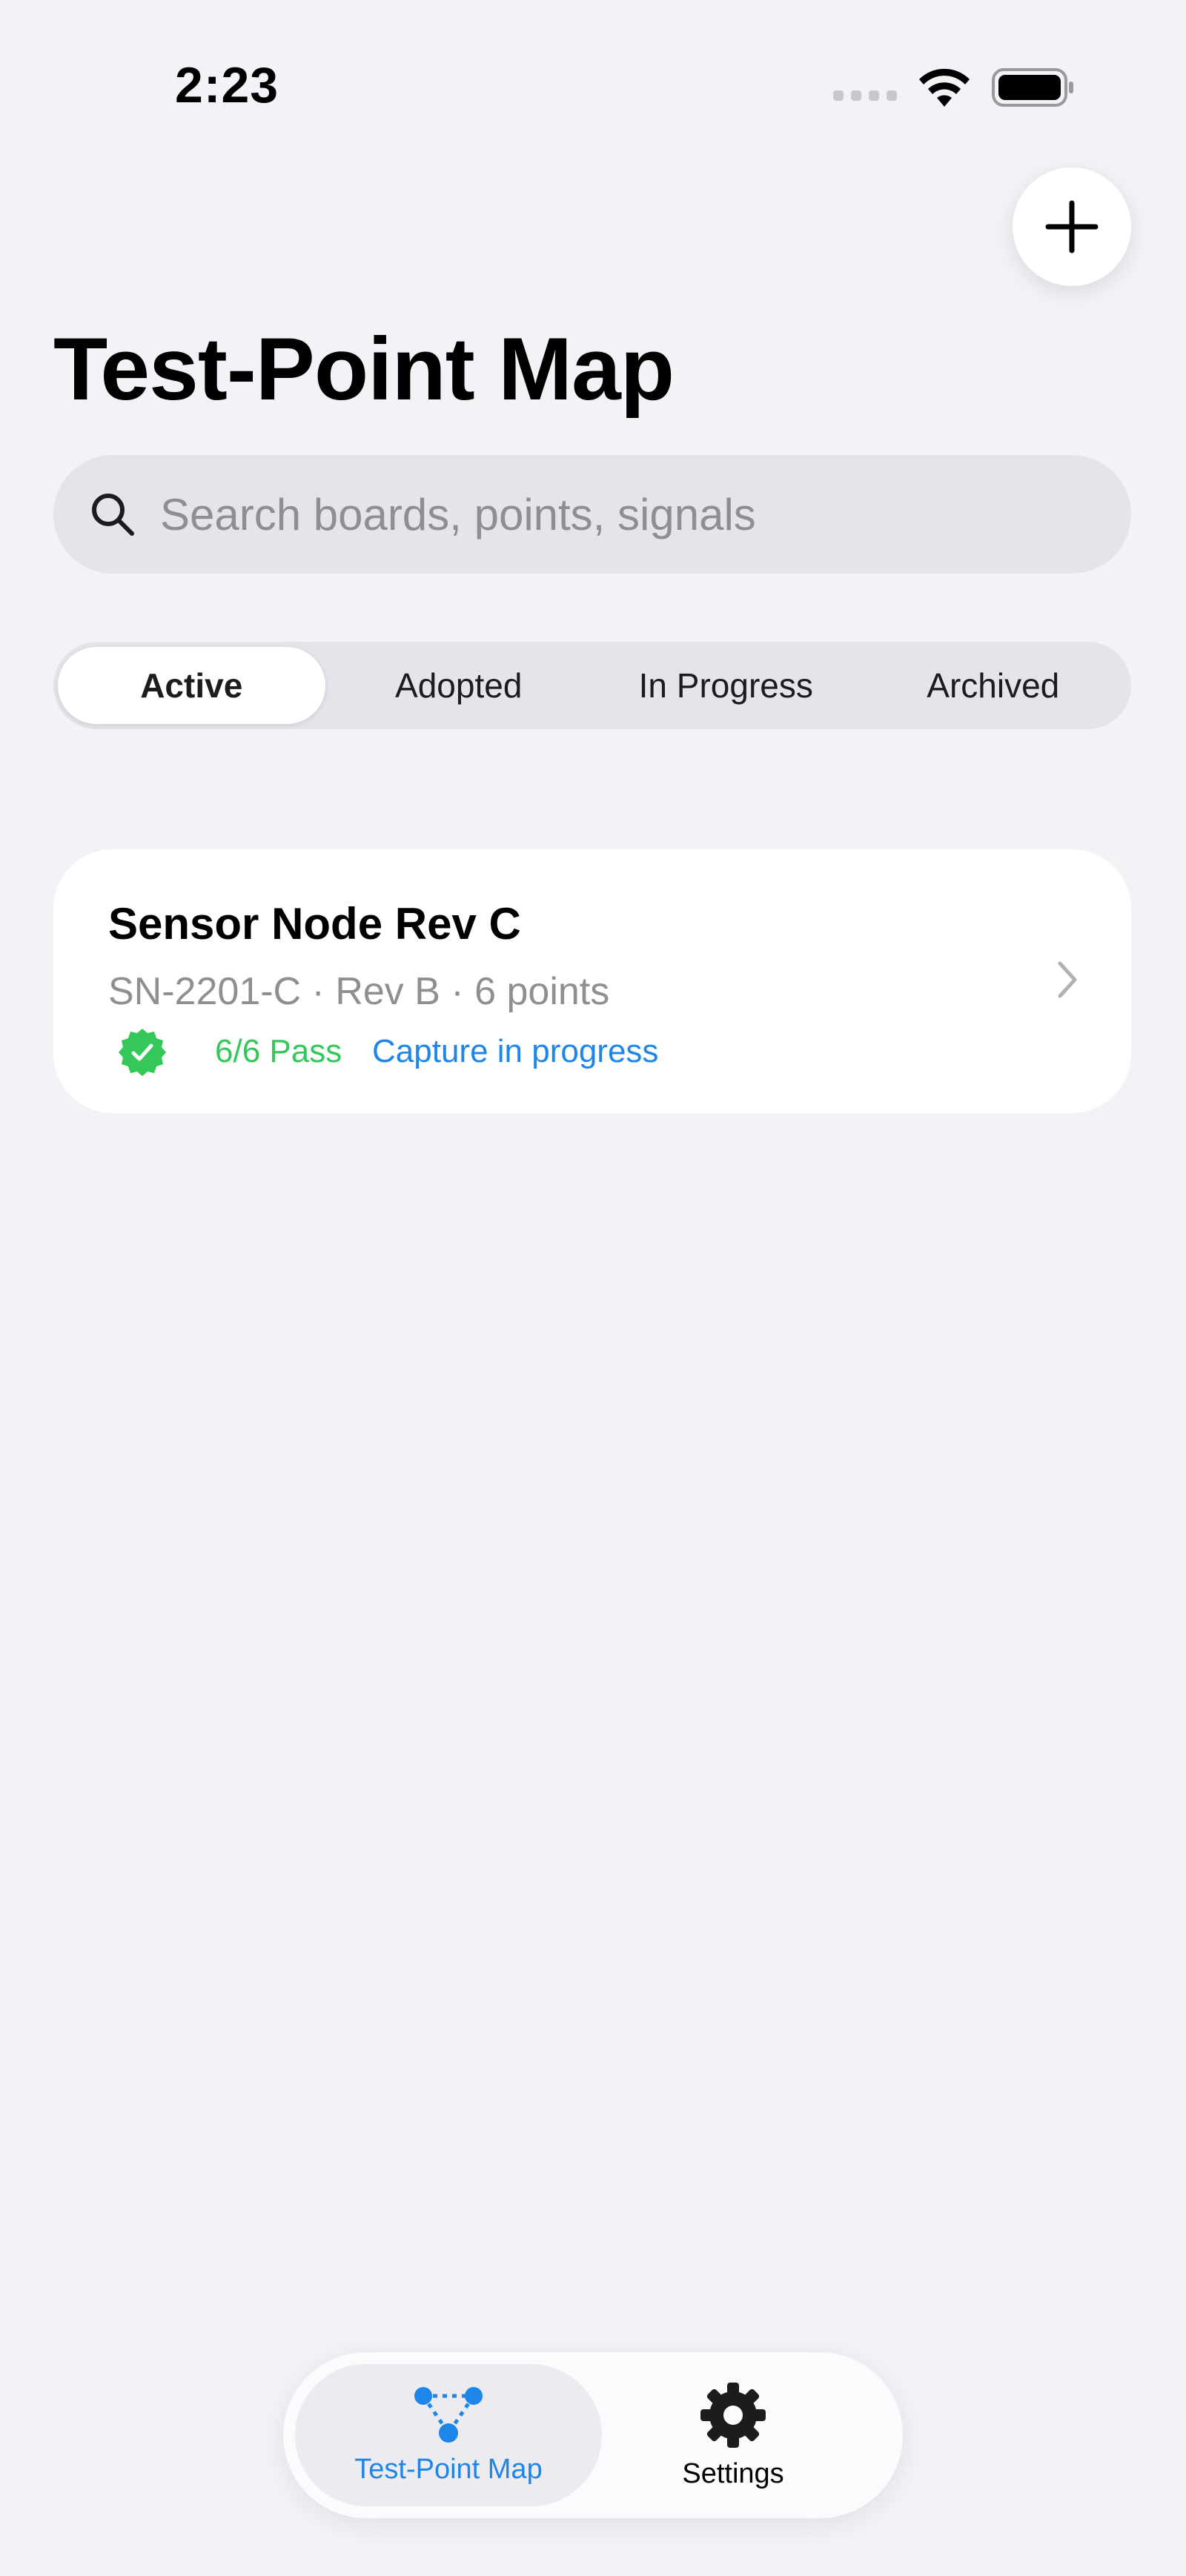 This screenshot has height=2576, width=1186. Describe the element at coordinates (733, 2473) in the screenshot. I see `tab-label-settings: Settings` at that location.